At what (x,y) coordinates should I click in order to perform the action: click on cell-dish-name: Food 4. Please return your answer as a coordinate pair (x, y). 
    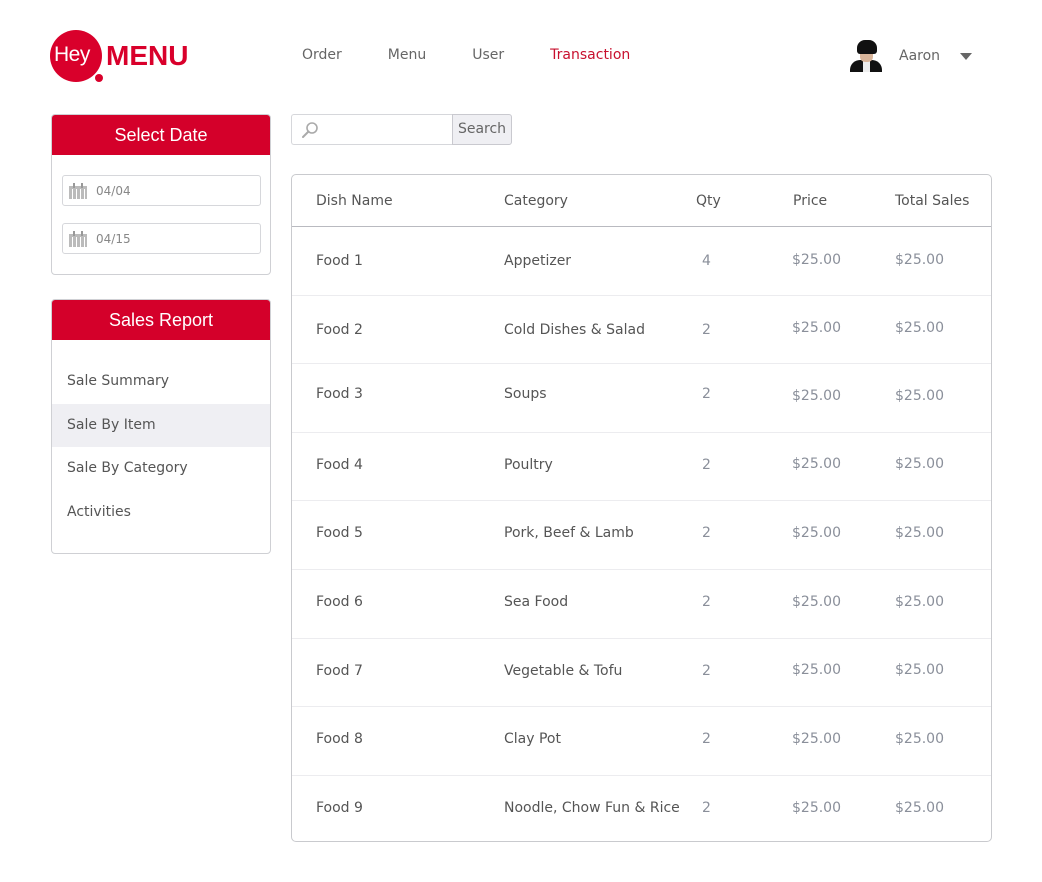
    Looking at the image, I should click on (339, 464).